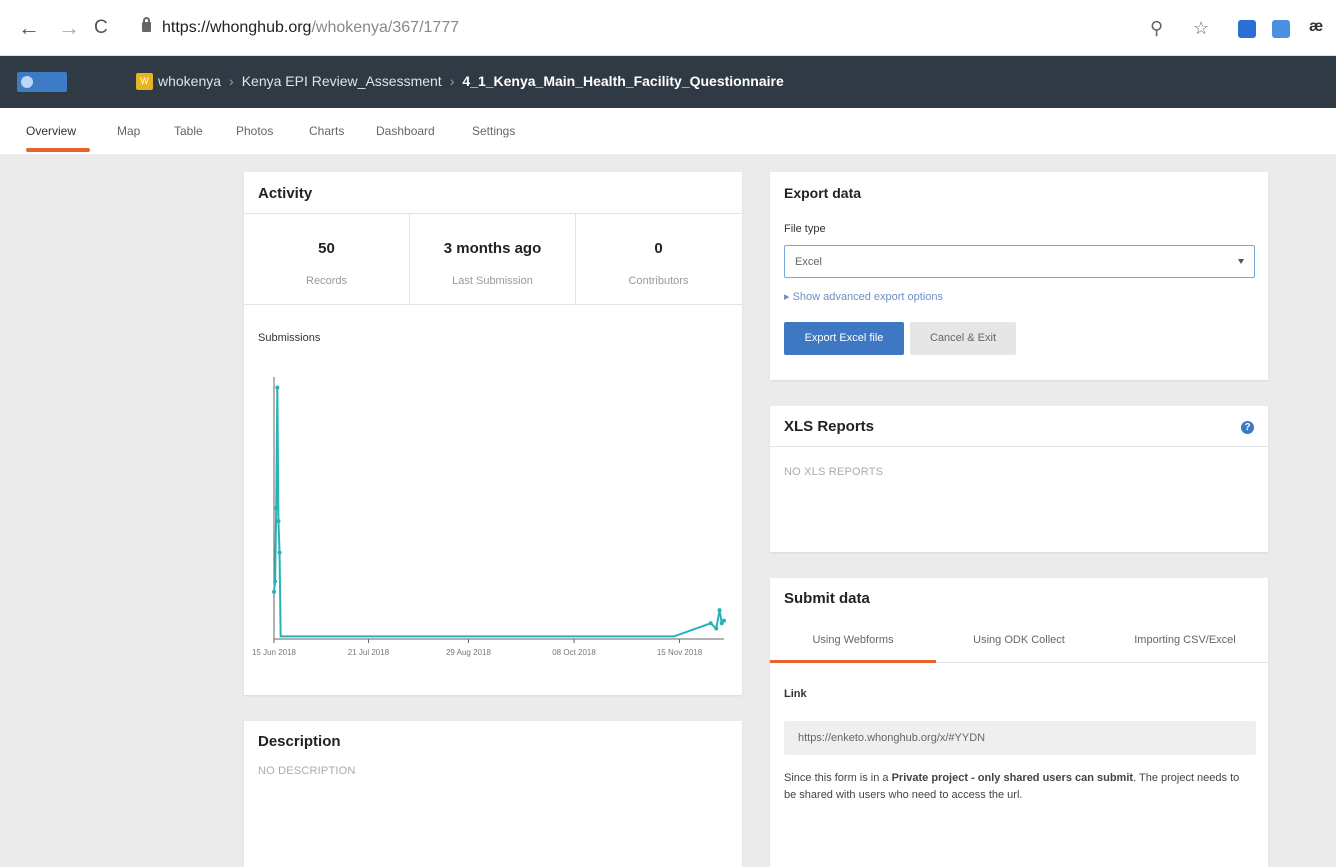 The width and height of the screenshot is (1336, 867). I want to click on file-type-label: File type, so click(805, 229).